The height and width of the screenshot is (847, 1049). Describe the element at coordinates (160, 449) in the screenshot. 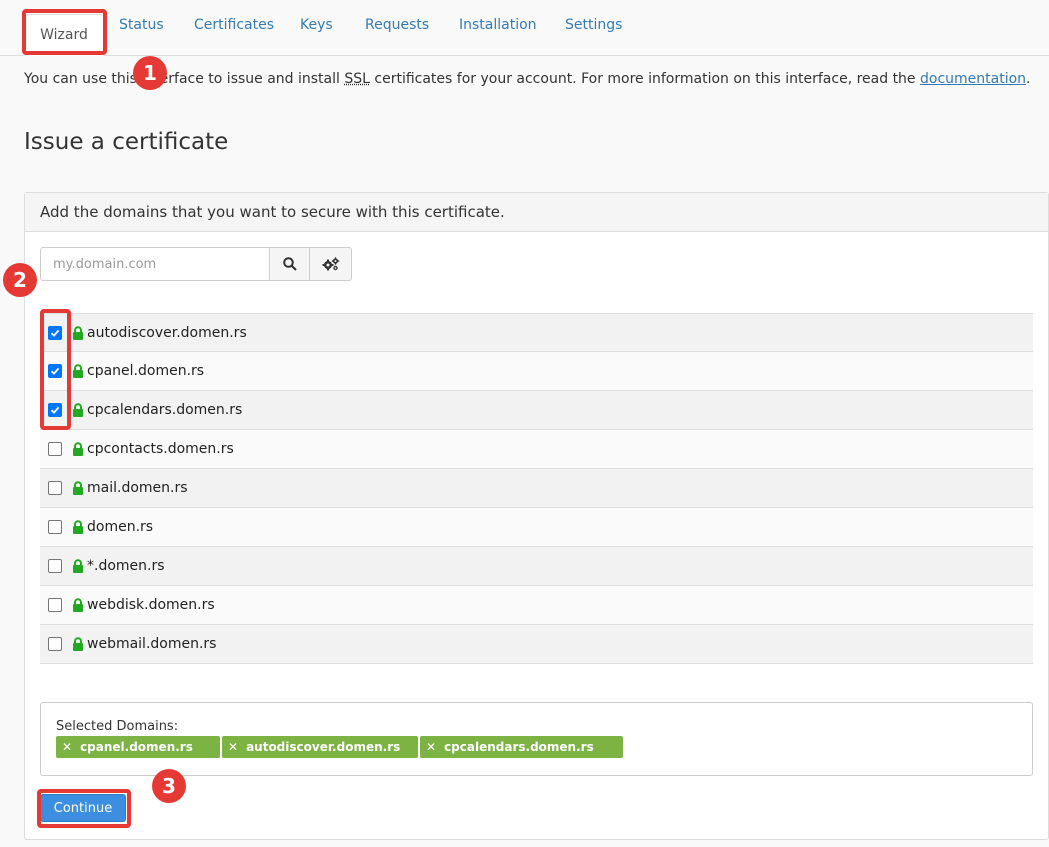

I see `domain-name: cpcontacts.domen.rs` at that location.